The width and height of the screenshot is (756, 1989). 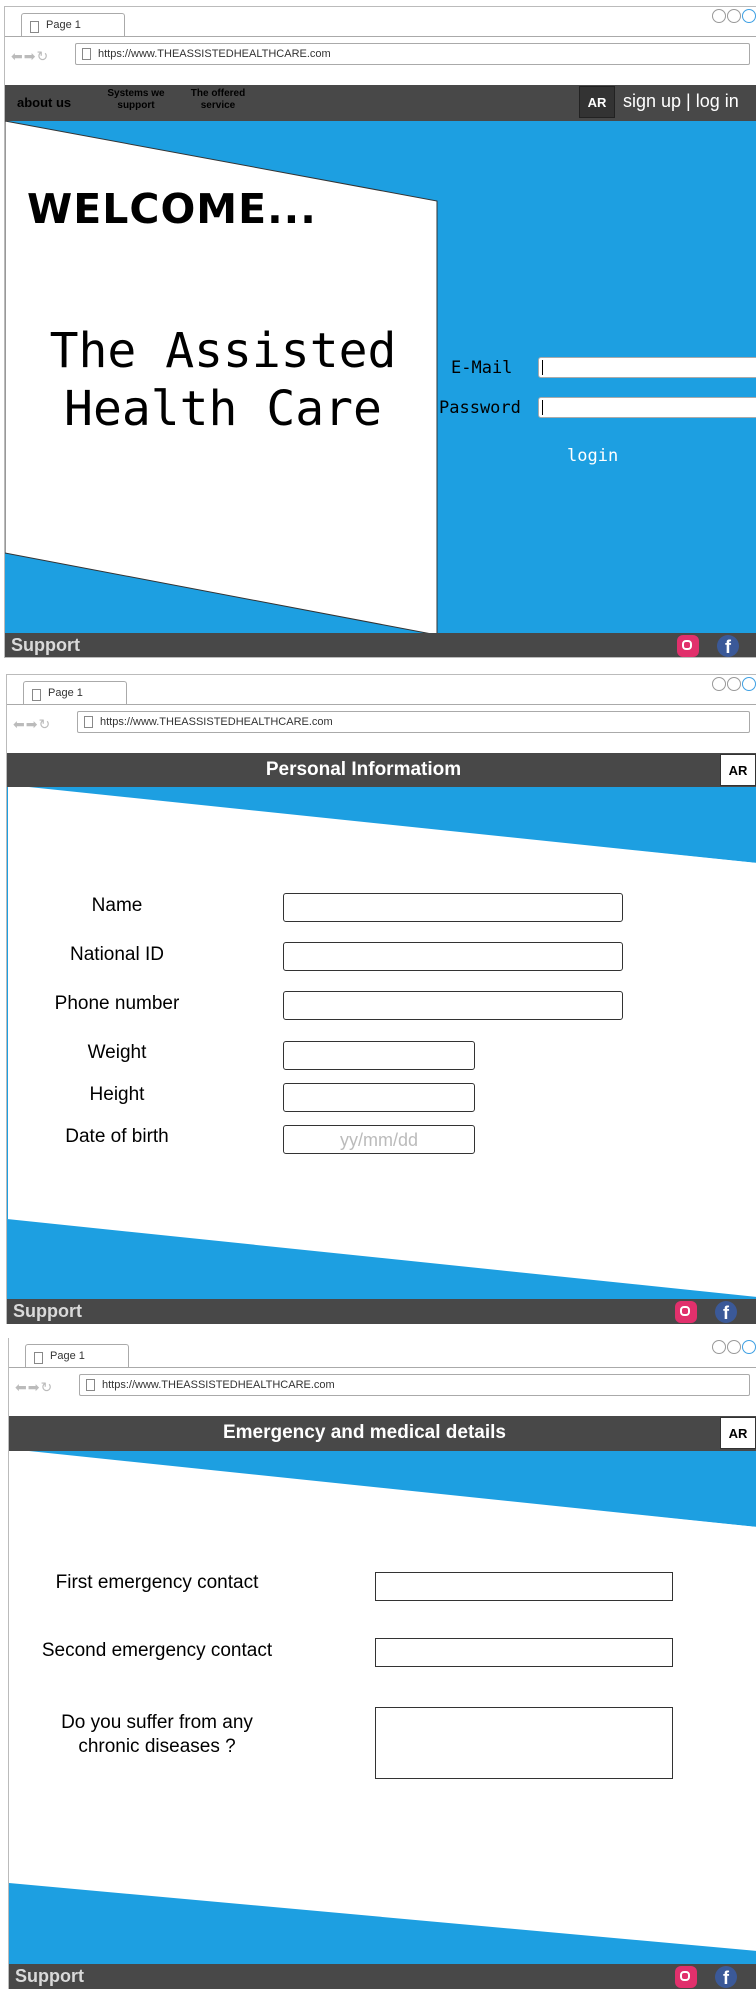 I want to click on title-bar: Emergency and medical details AR, so click(x=382, y=1433).